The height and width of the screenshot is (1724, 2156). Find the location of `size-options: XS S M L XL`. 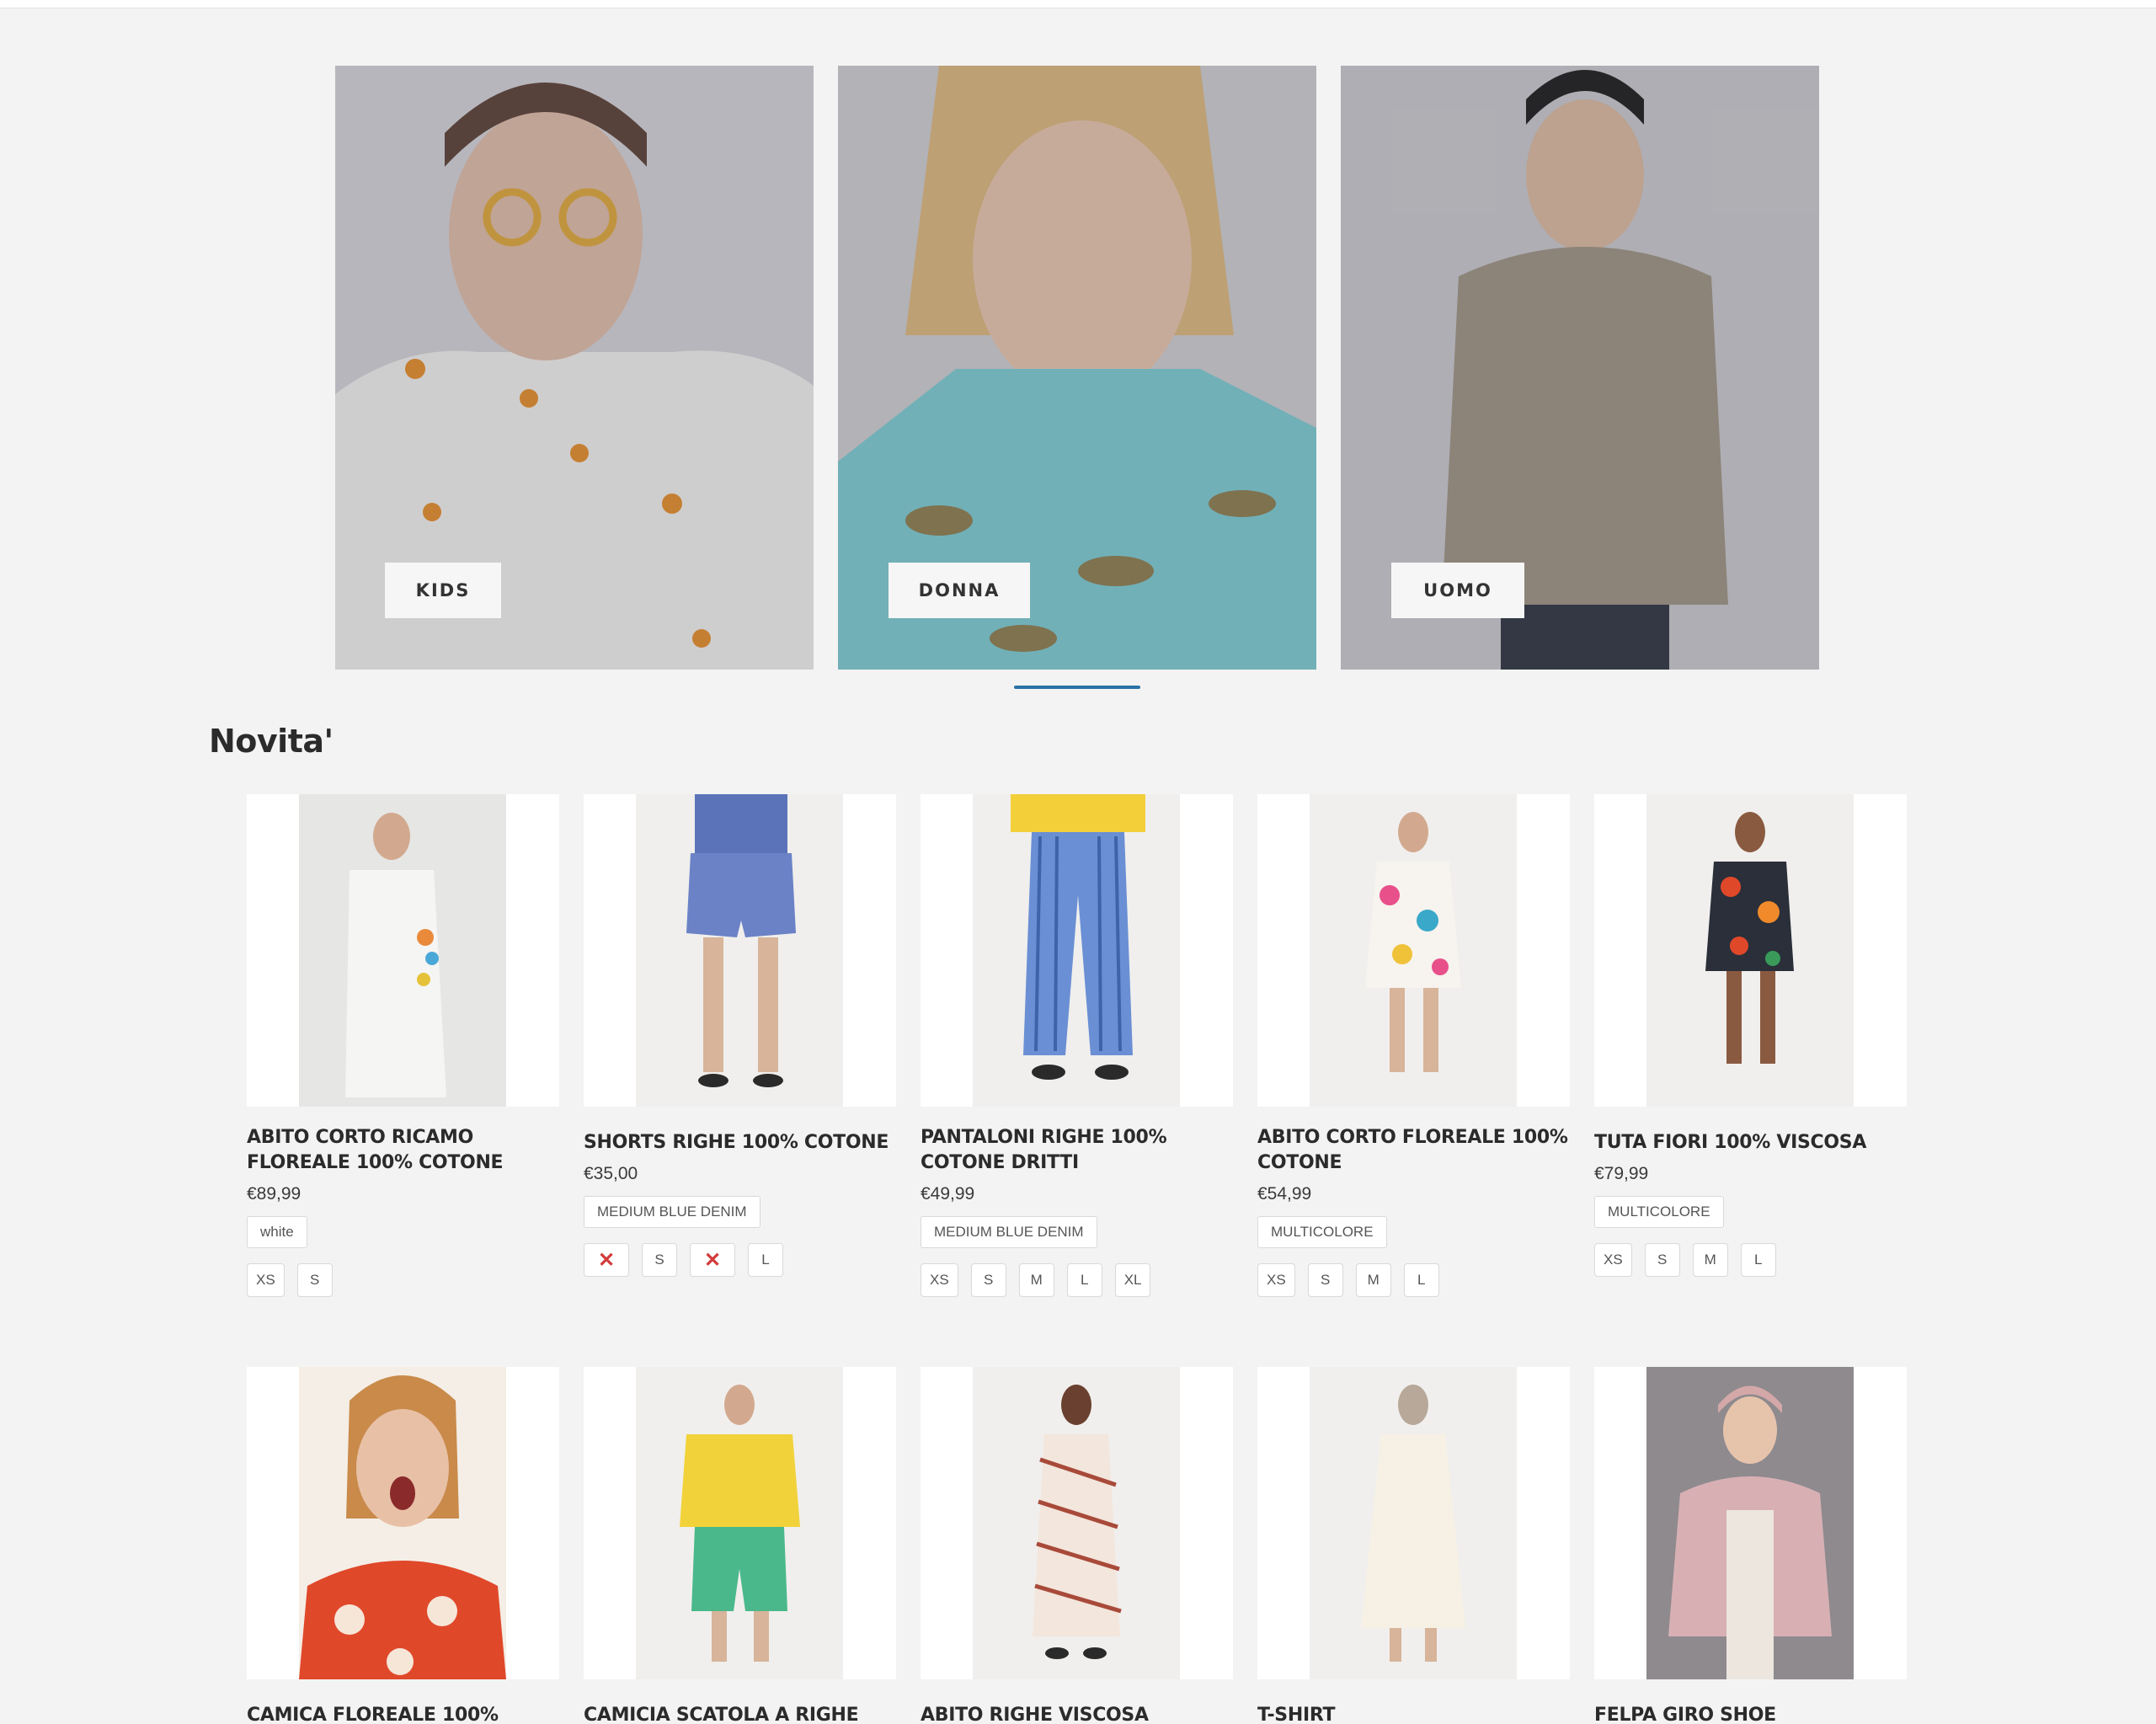

size-options: XS S M L XL is located at coordinates (1077, 1280).